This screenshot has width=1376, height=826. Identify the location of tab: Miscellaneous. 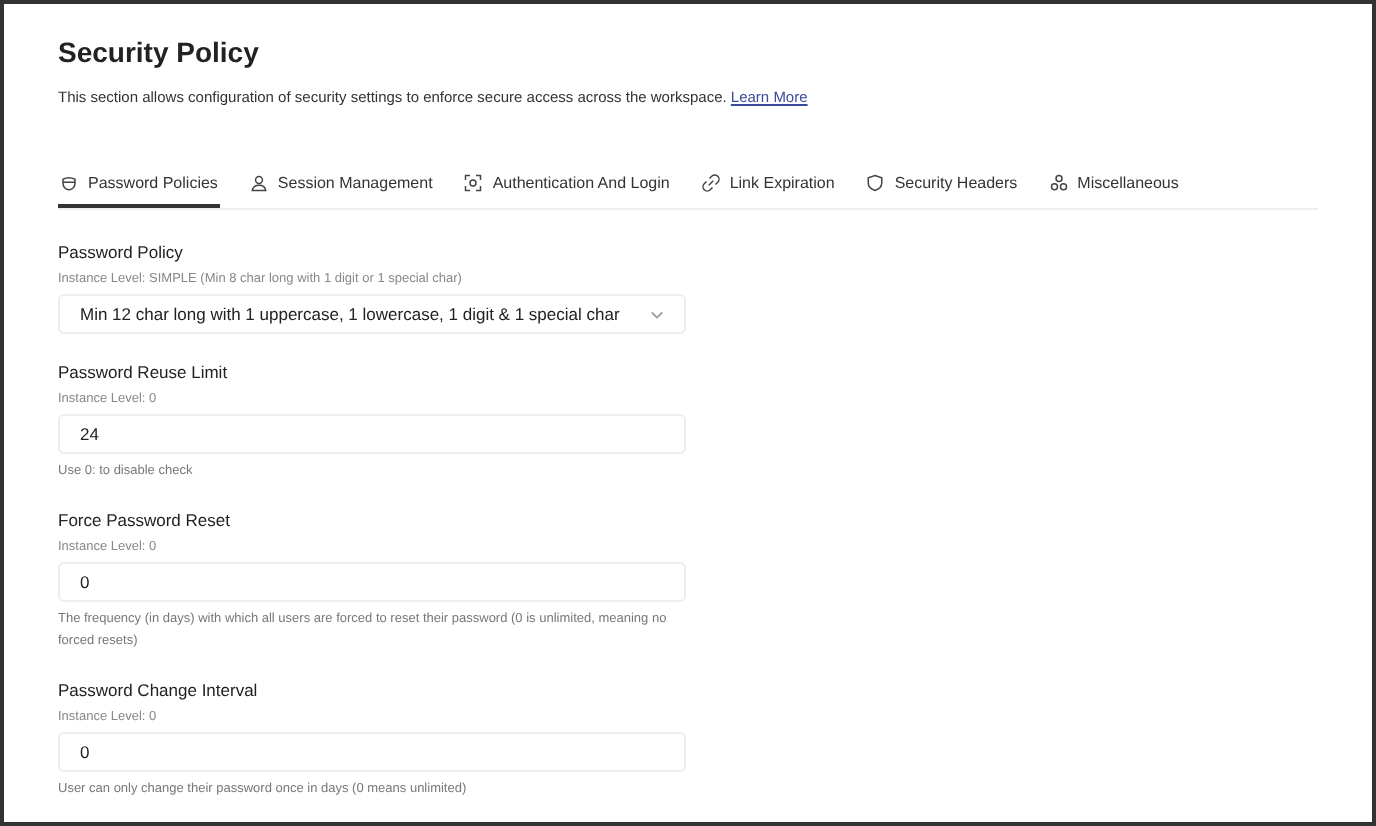
(1114, 191).